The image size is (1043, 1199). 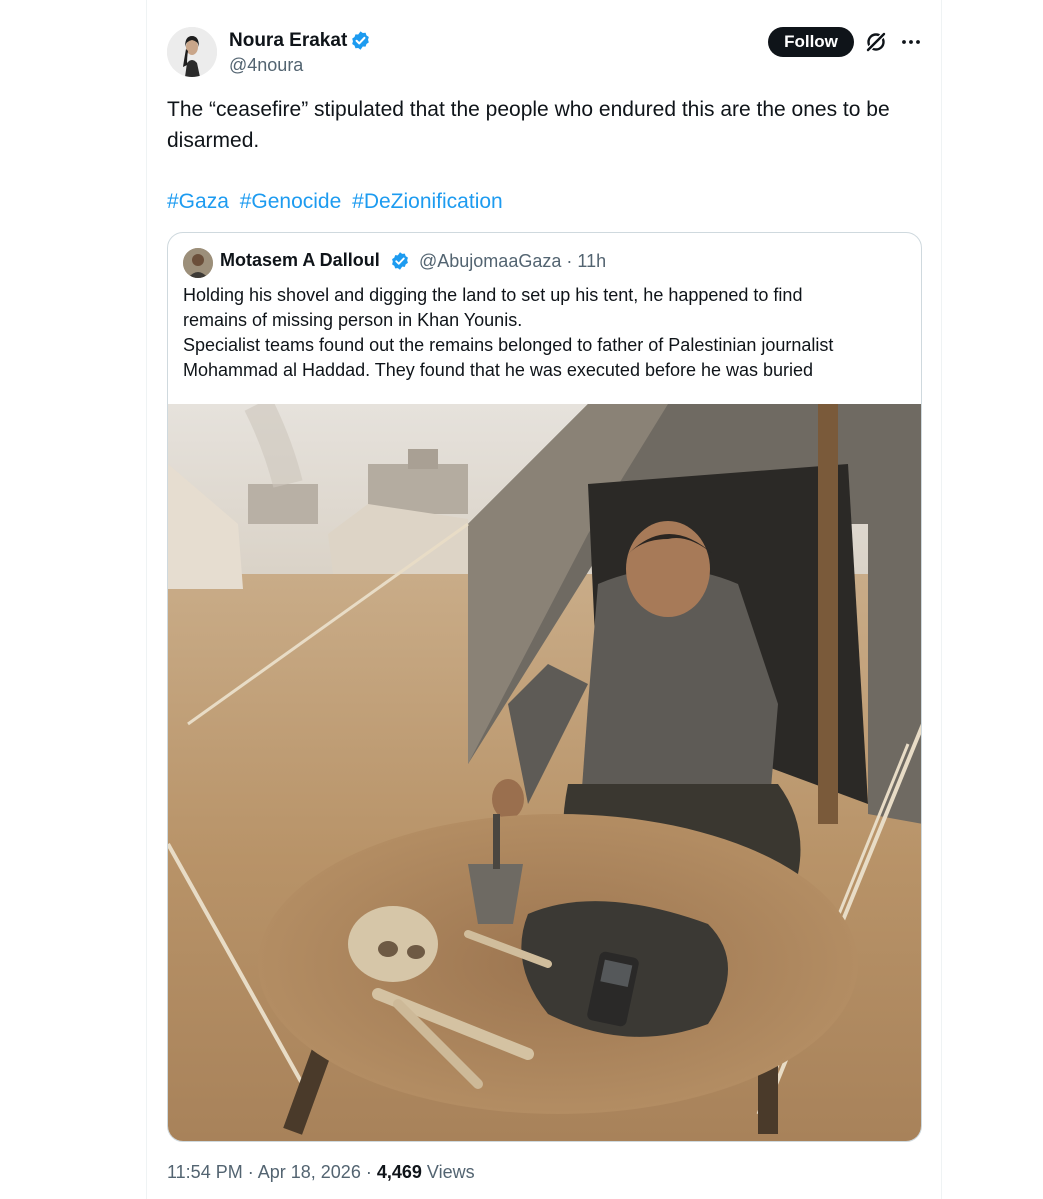 What do you see at coordinates (198, 263) in the screenshot?
I see `quoted-author-avatar` at bounding box center [198, 263].